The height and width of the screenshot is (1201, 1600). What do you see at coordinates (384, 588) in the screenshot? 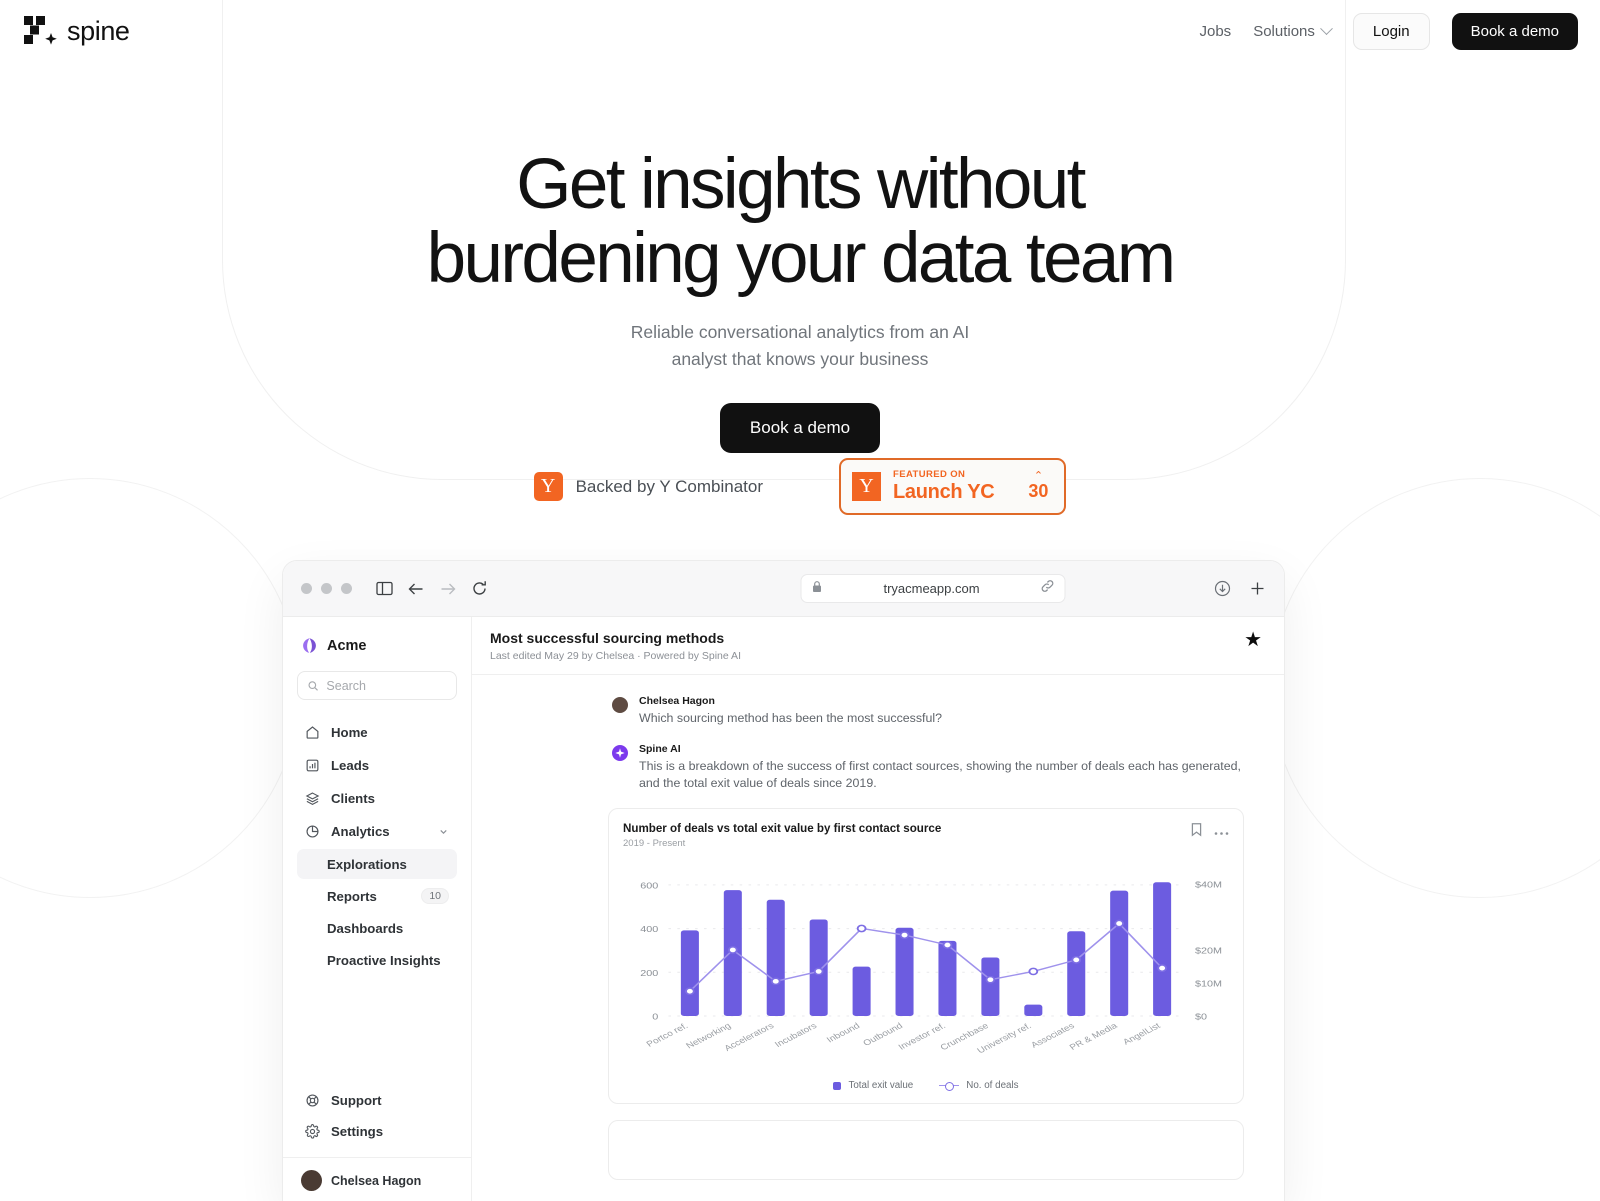
I see `sidebar-toggle-icon` at bounding box center [384, 588].